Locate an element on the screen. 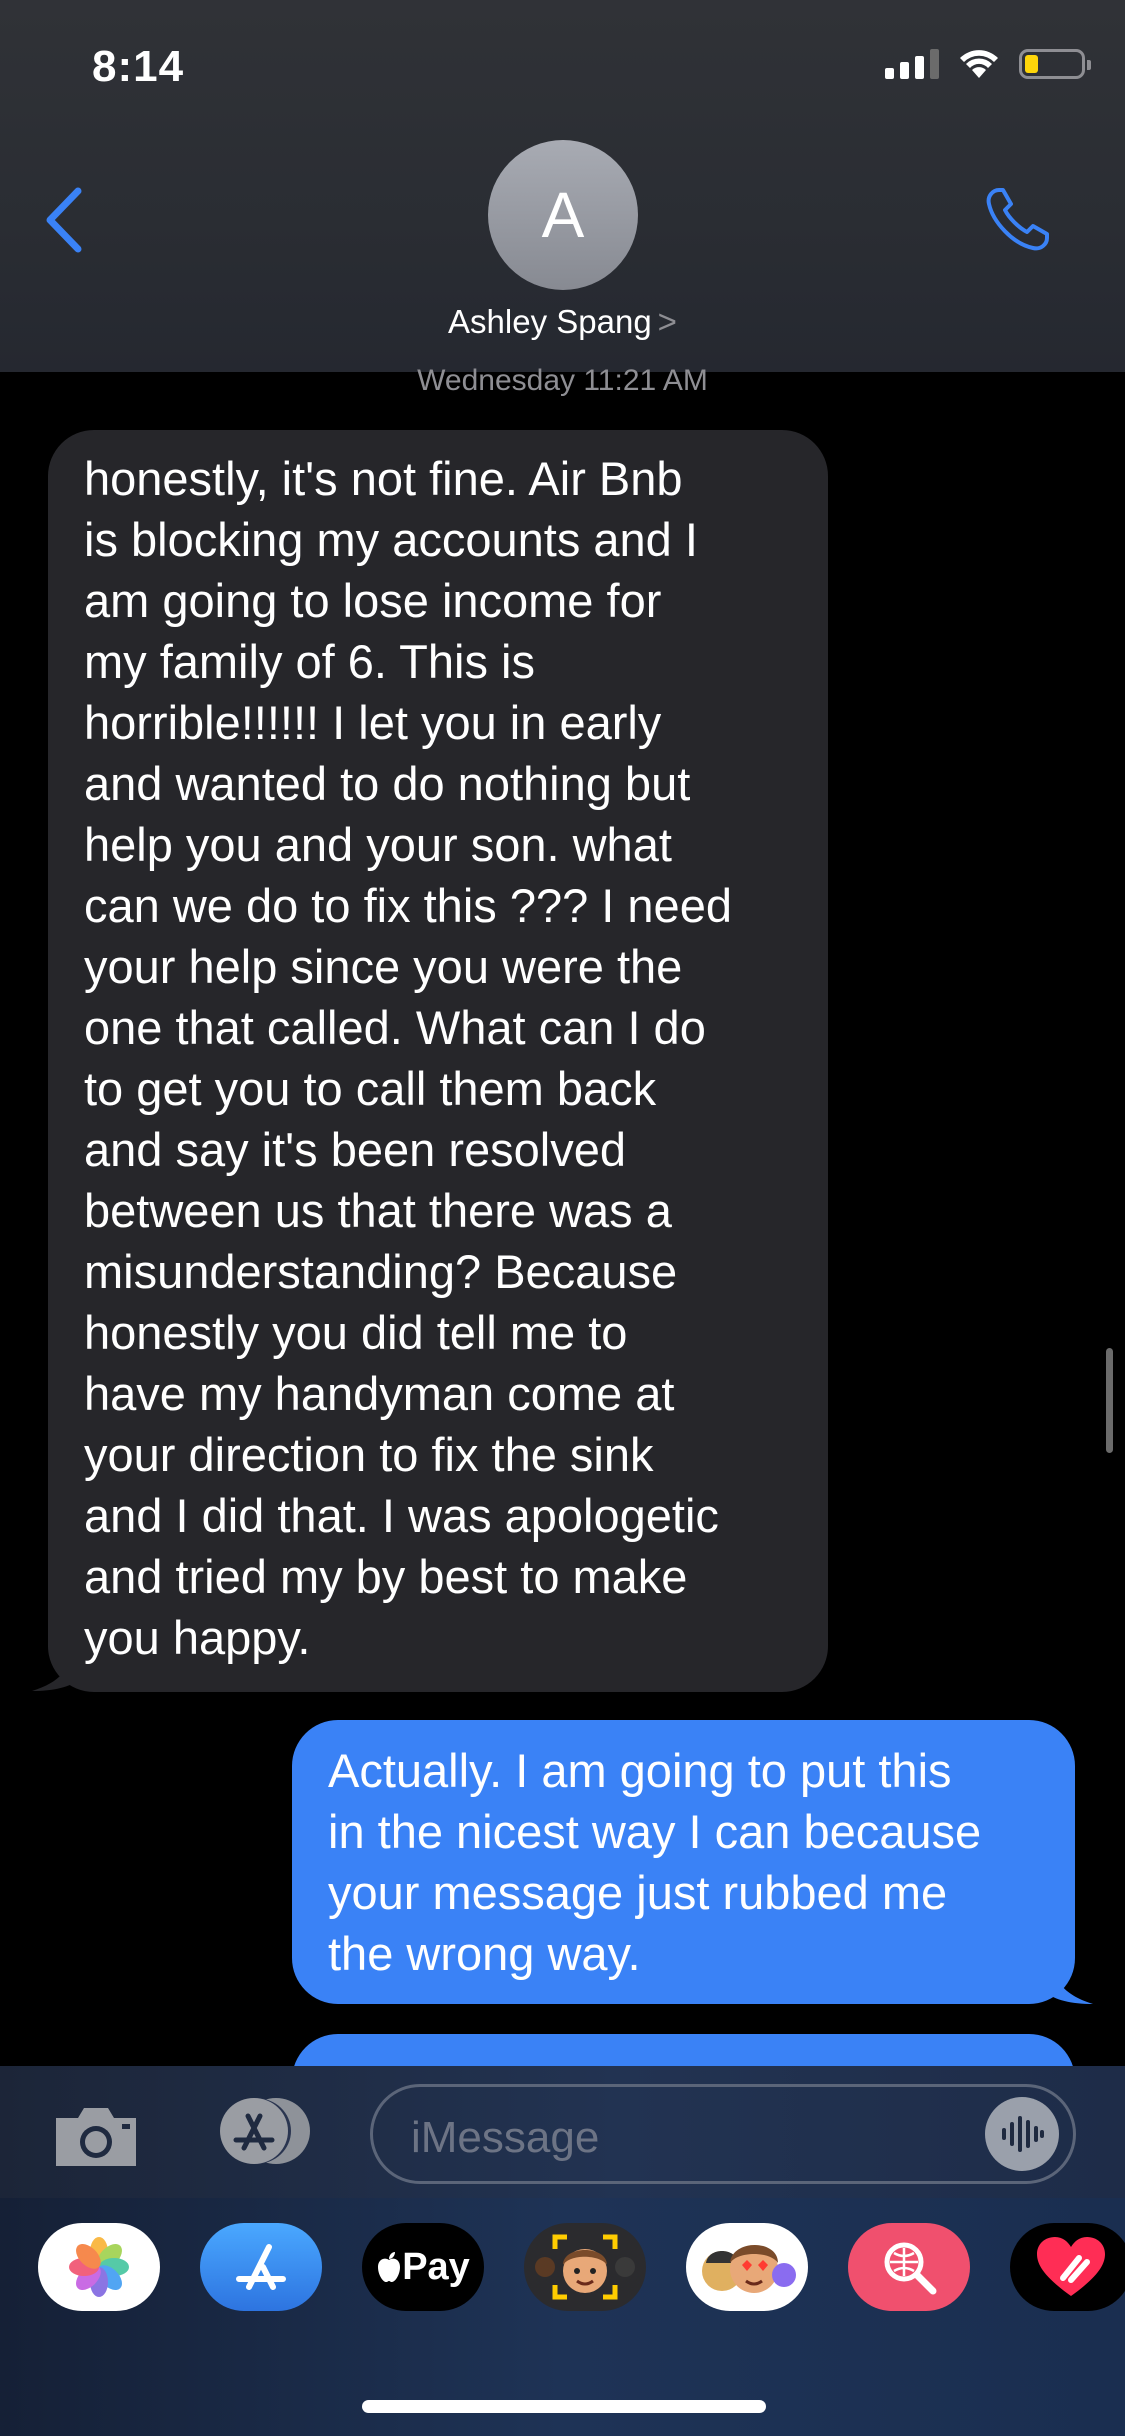 The height and width of the screenshot is (2436, 1125). cellular-signal-icon is located at coordinates (912, 64).